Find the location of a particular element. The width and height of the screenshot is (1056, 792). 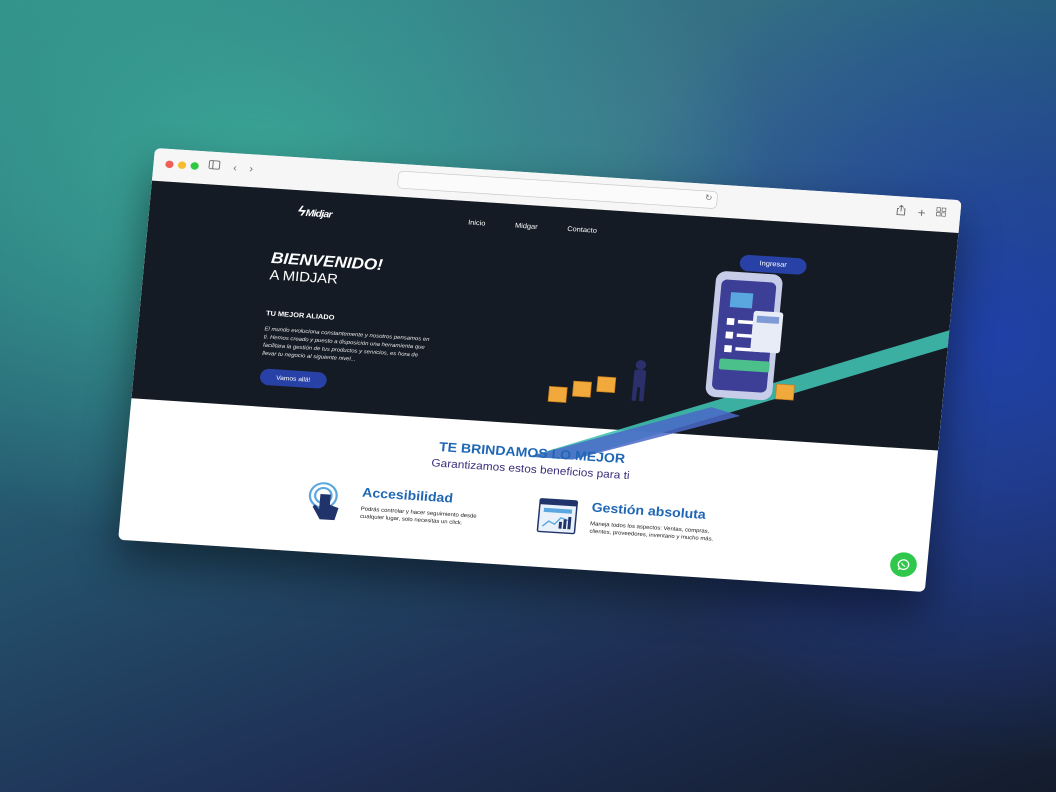

touch-icon is located at coordinates (323, 501).